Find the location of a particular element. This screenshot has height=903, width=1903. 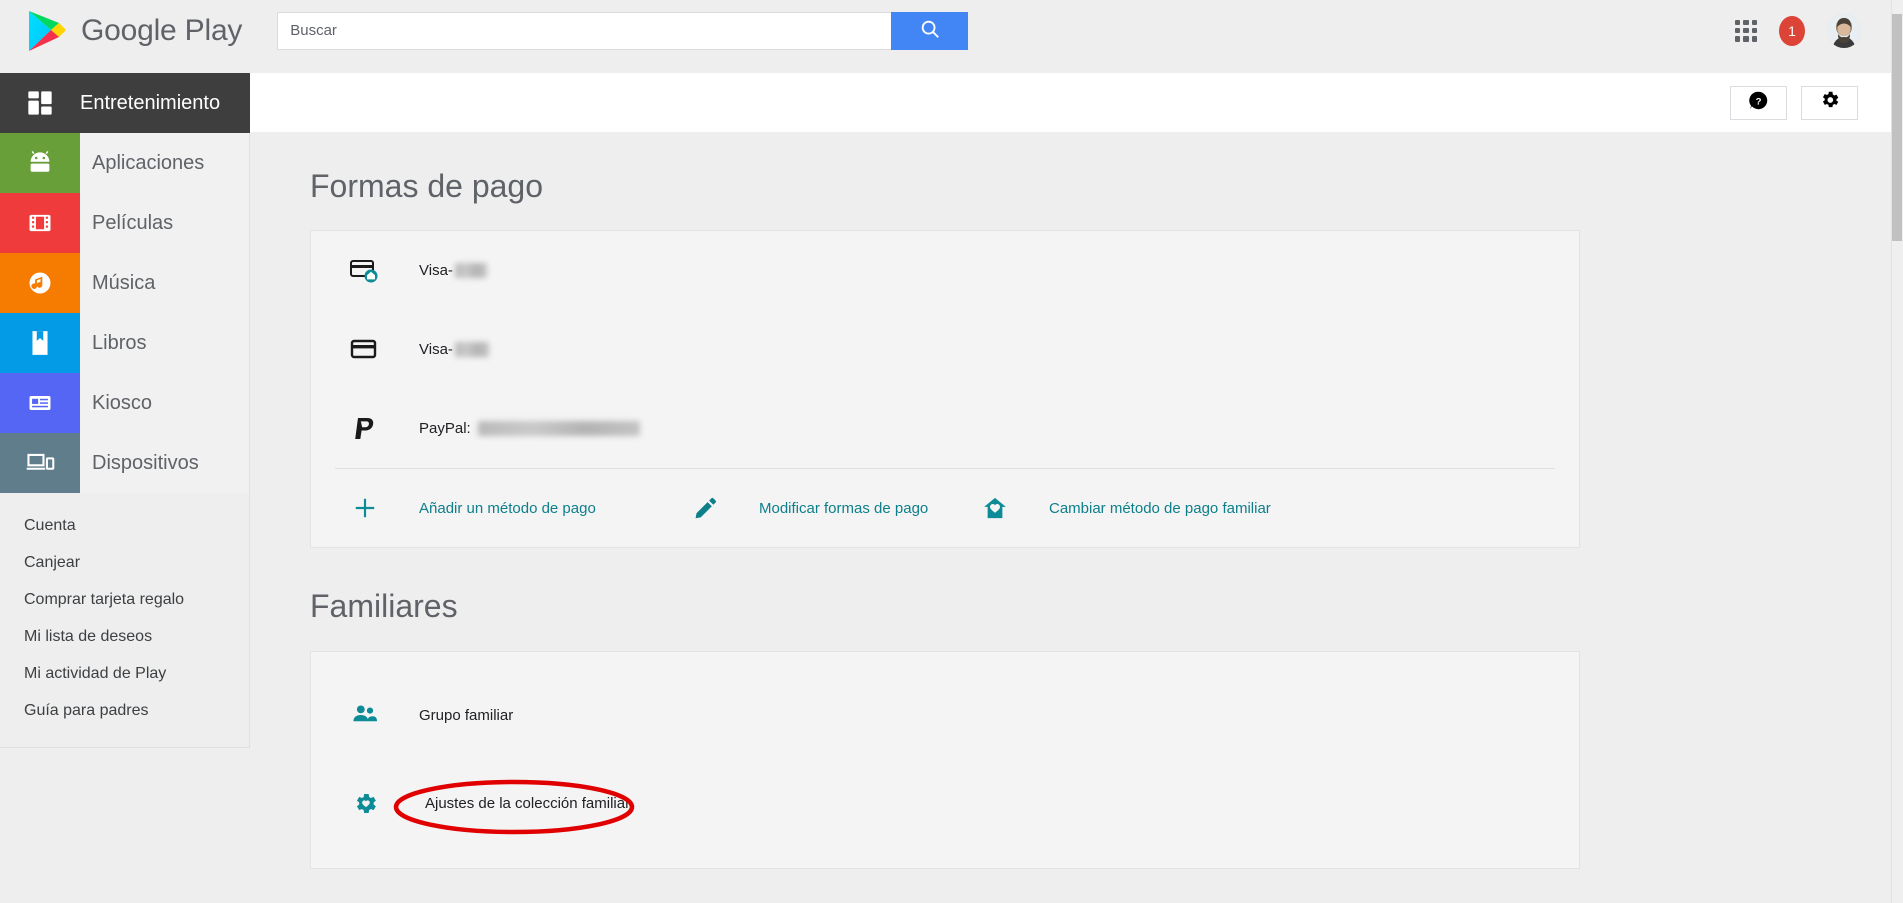

music-note-icon is located at coordinates (40, 283).